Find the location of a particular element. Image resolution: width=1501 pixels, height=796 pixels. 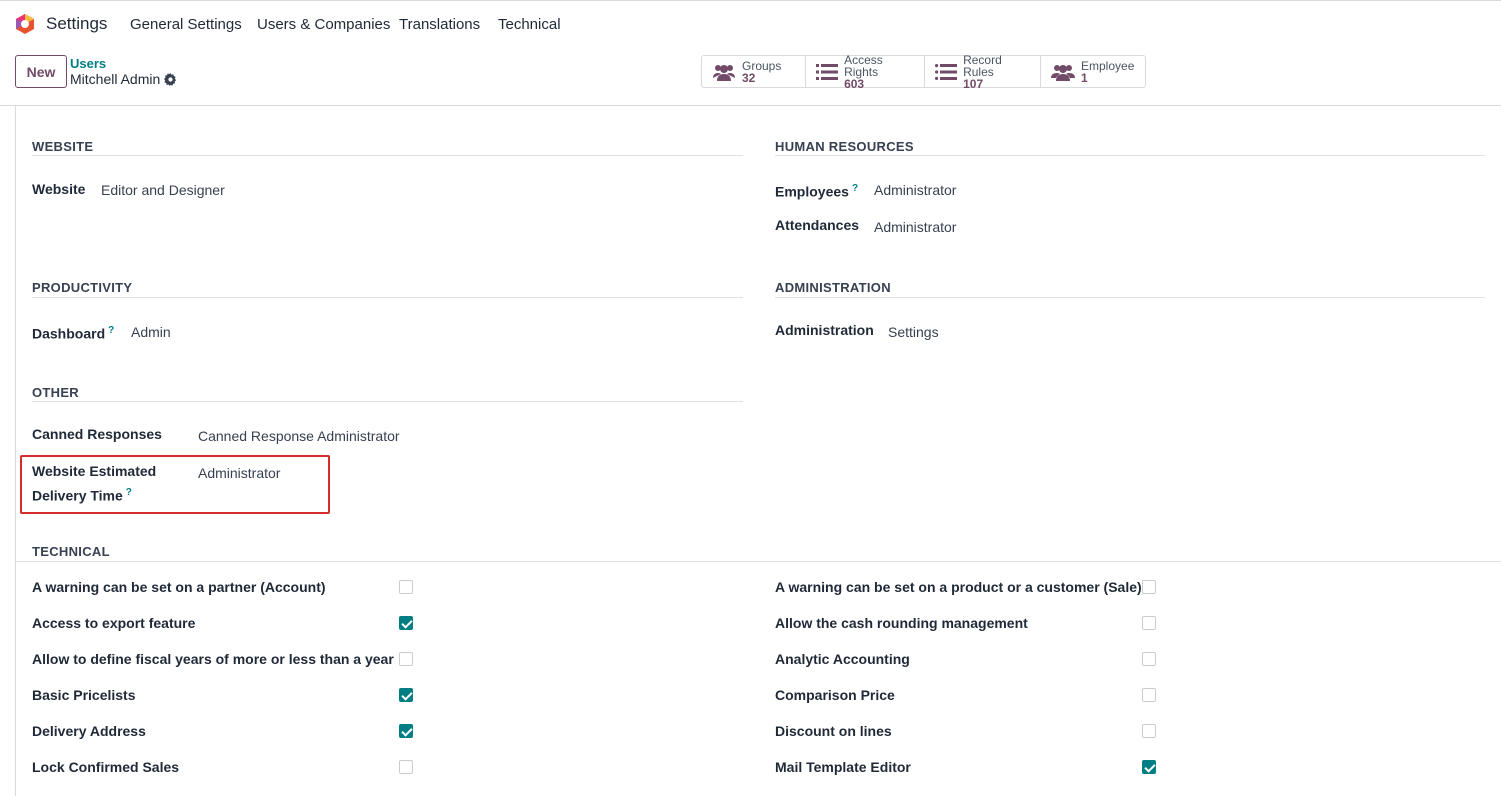

field-value-administration: Settings is located at coordinates (913, 332).